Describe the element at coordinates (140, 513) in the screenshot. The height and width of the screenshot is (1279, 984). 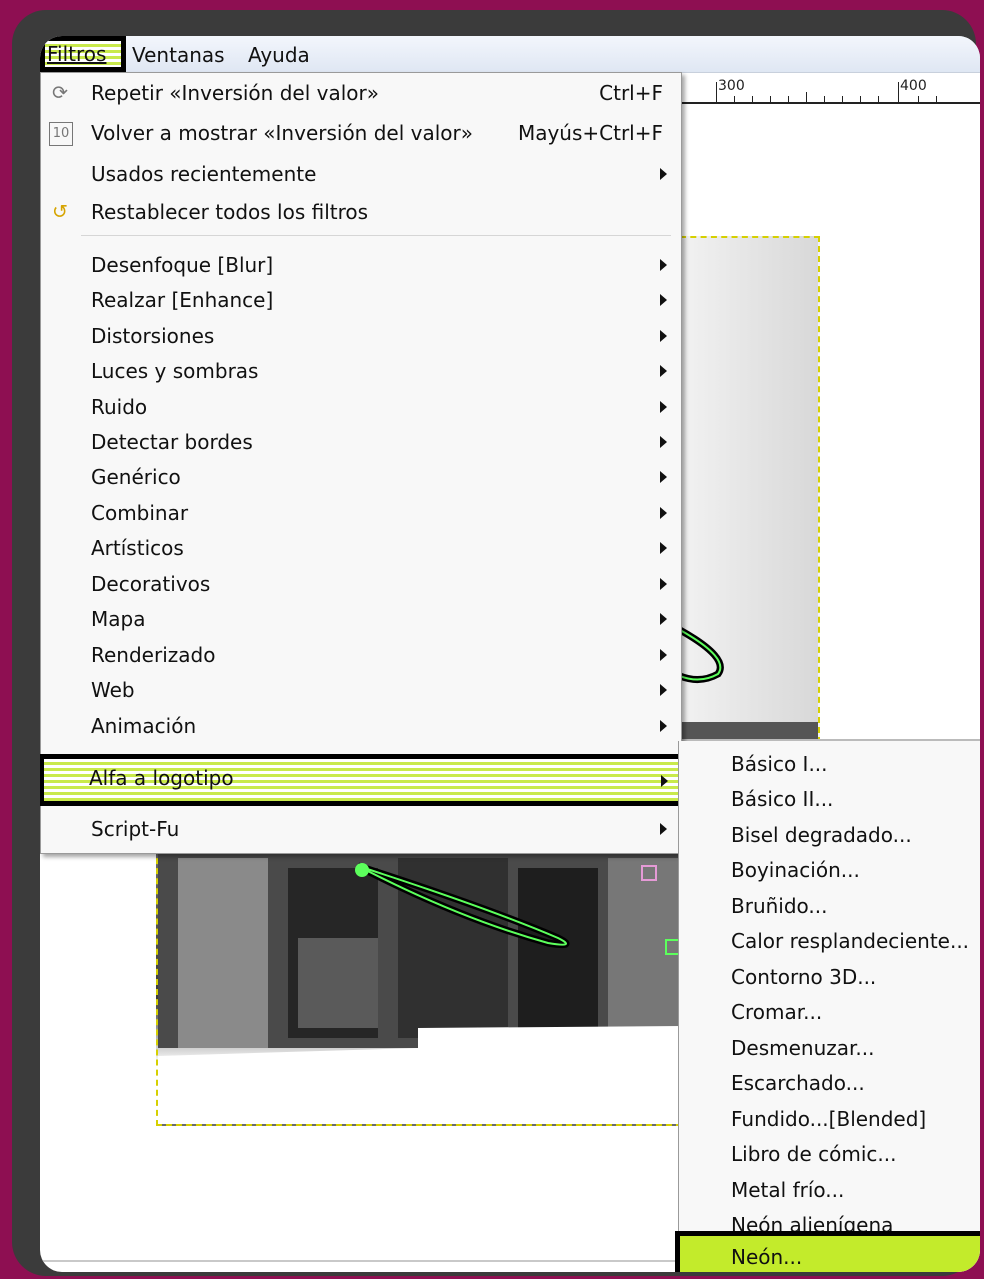
I see `menu-item-label: Combinar` at that location.